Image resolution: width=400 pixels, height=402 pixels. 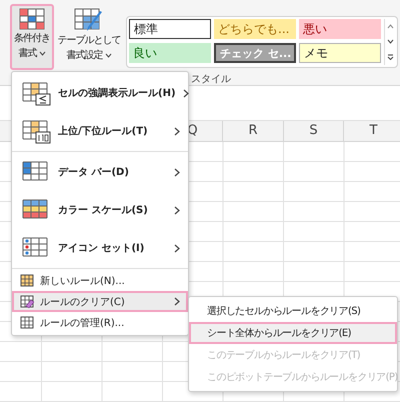 What do you see at coordinates (390, 41) in the screenshot?
I see `chevron-down-icon` at bounding box center [390, 41].